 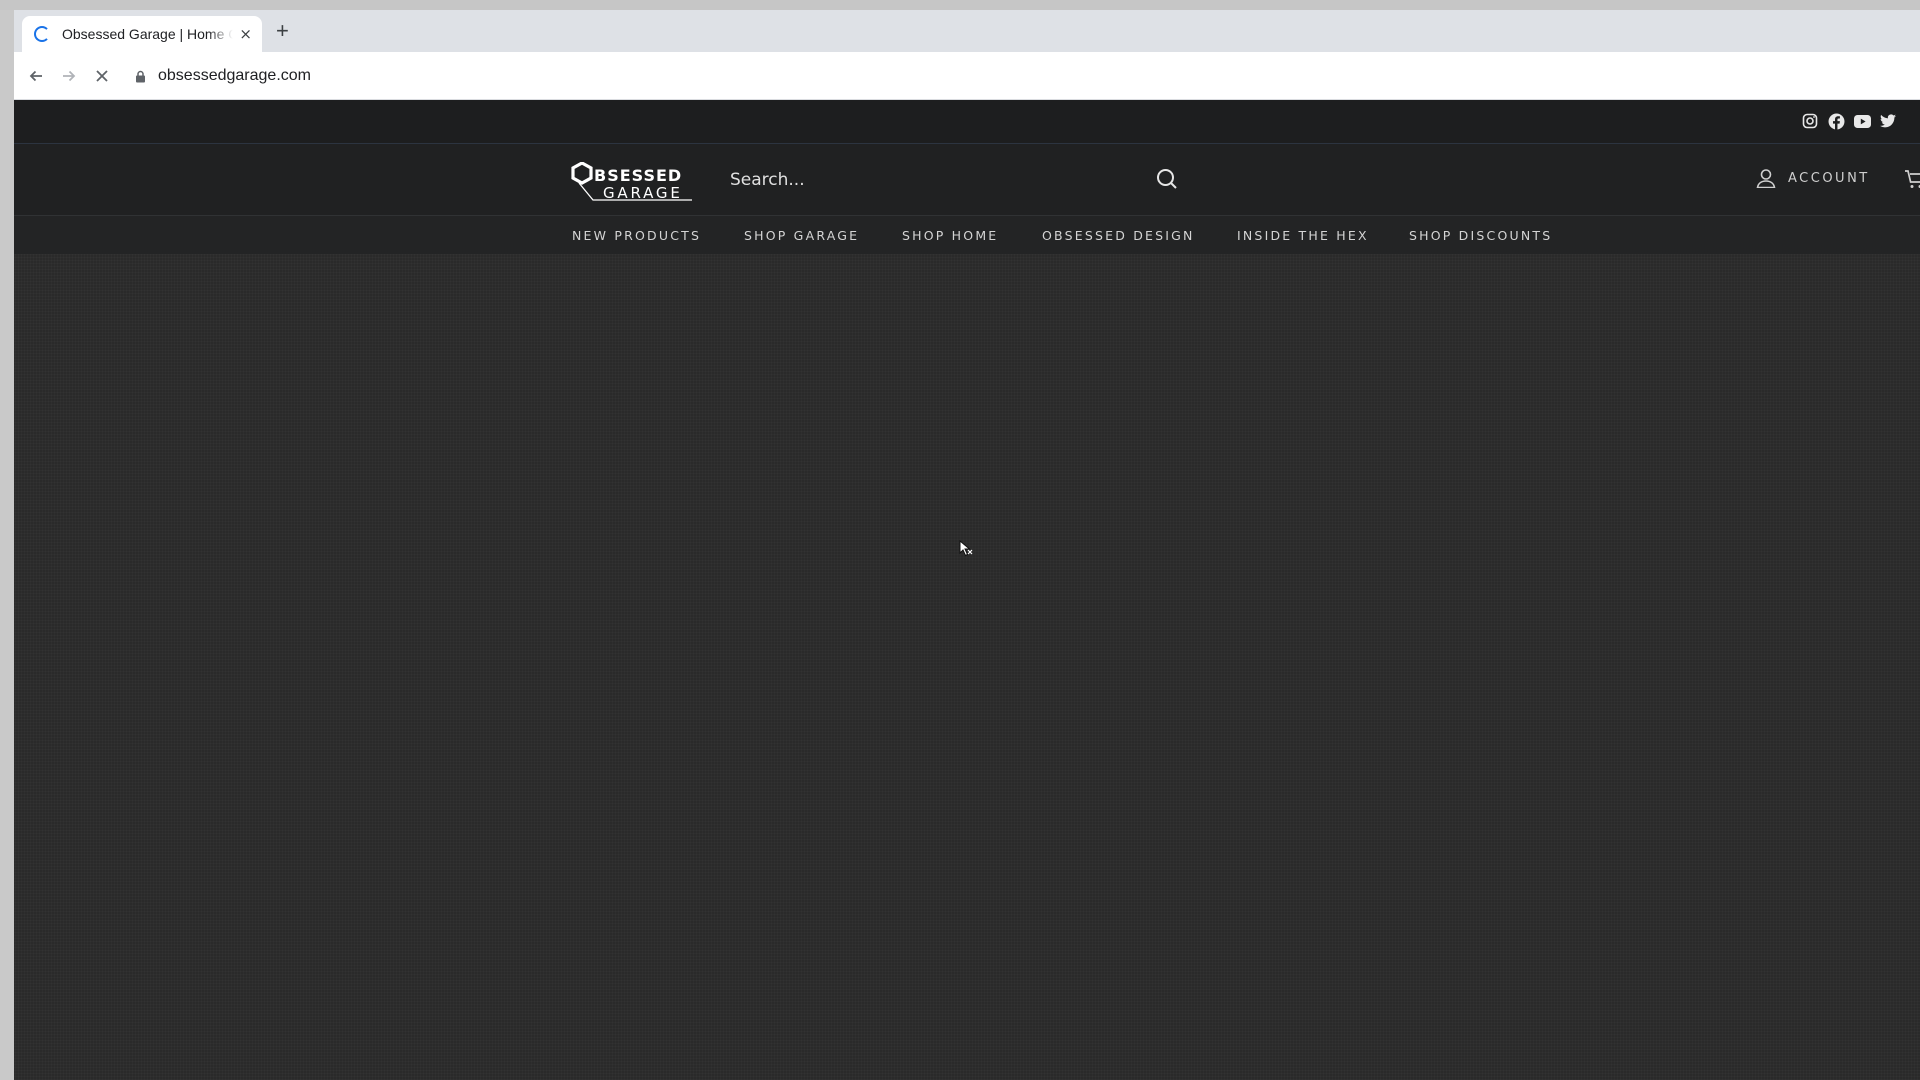 I want to click on obsessed-garage-logo: BSESSED GARAGE, so click(x=632, y=182).